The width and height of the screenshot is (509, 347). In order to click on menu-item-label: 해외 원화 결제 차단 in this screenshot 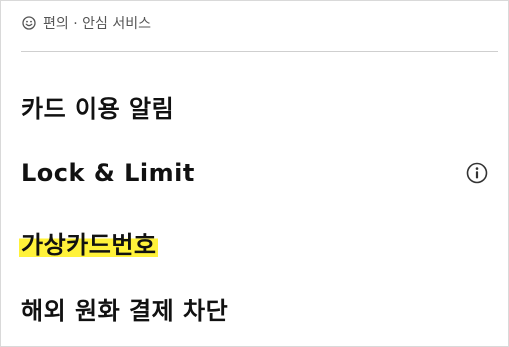, I will do `click(125, 310)`.